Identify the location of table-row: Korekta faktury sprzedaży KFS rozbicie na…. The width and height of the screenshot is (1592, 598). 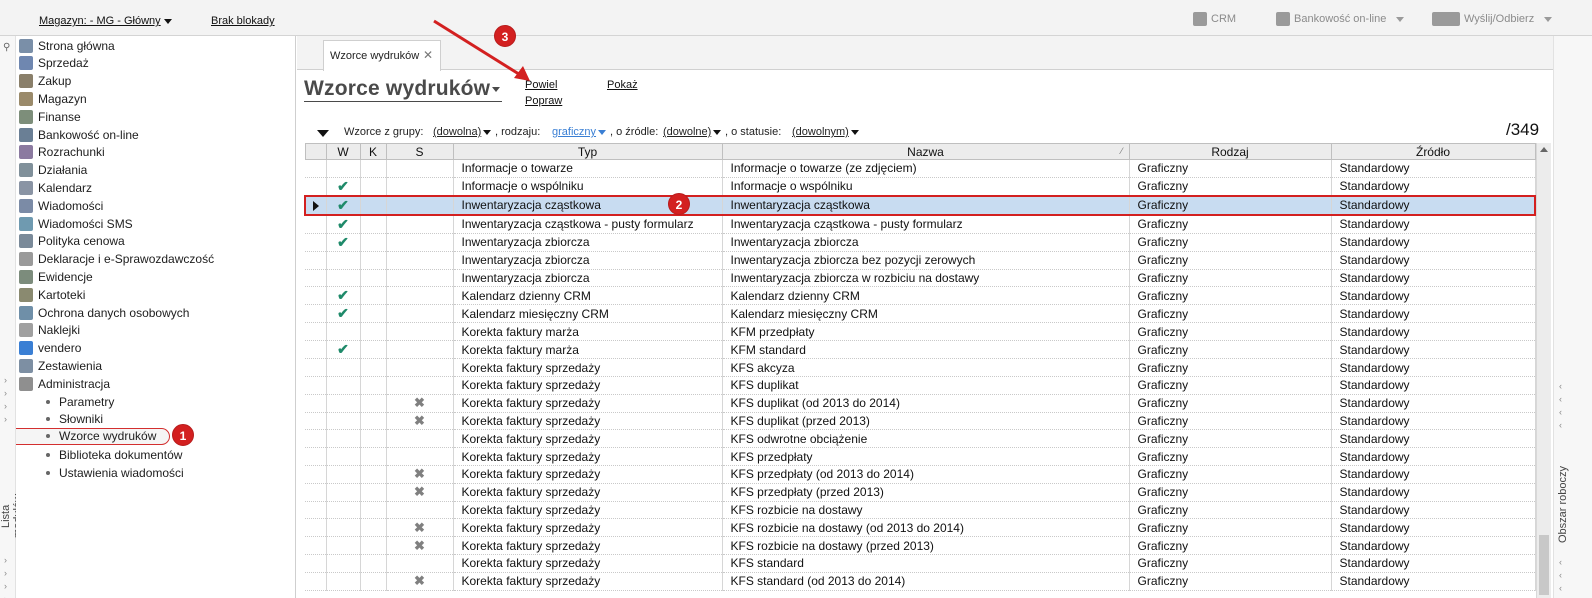
(920, 510).